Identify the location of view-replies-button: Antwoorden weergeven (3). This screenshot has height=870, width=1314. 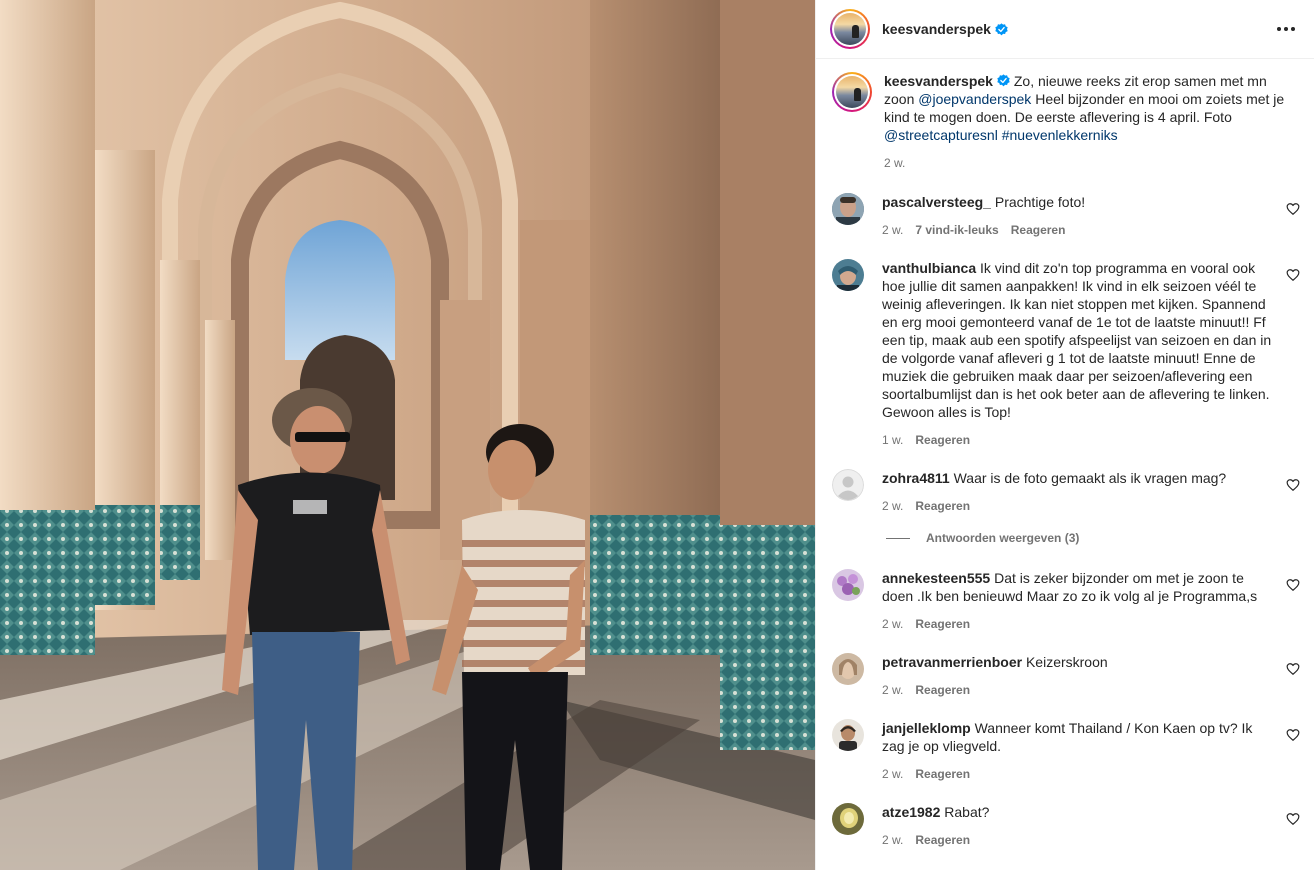
(982, 538).